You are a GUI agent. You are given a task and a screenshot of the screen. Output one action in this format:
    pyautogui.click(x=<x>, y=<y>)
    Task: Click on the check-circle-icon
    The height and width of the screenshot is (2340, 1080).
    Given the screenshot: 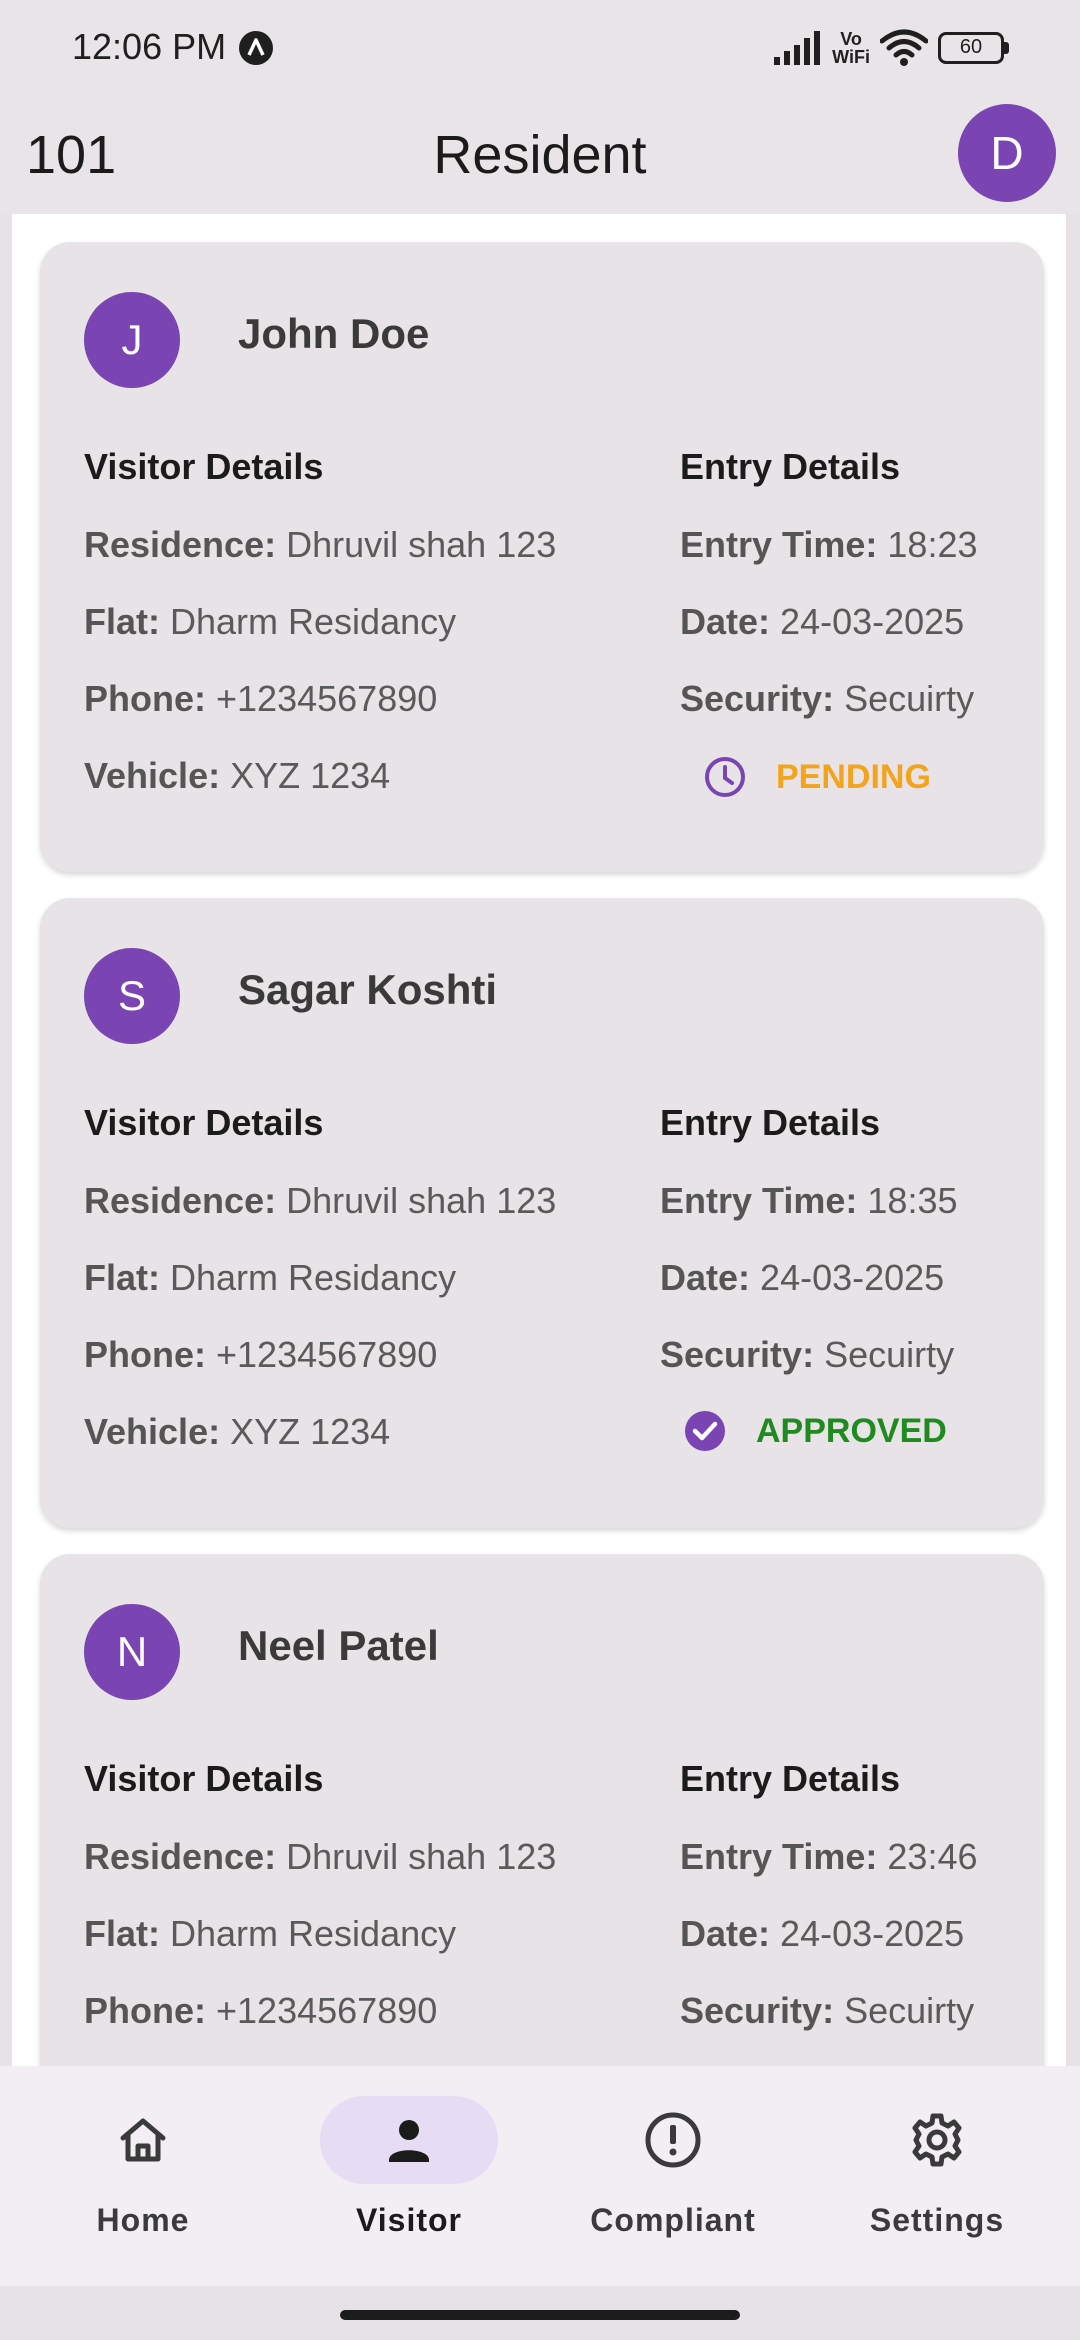 What is the action you would take?
    pyautogui.click(x=705, y=1431)
    